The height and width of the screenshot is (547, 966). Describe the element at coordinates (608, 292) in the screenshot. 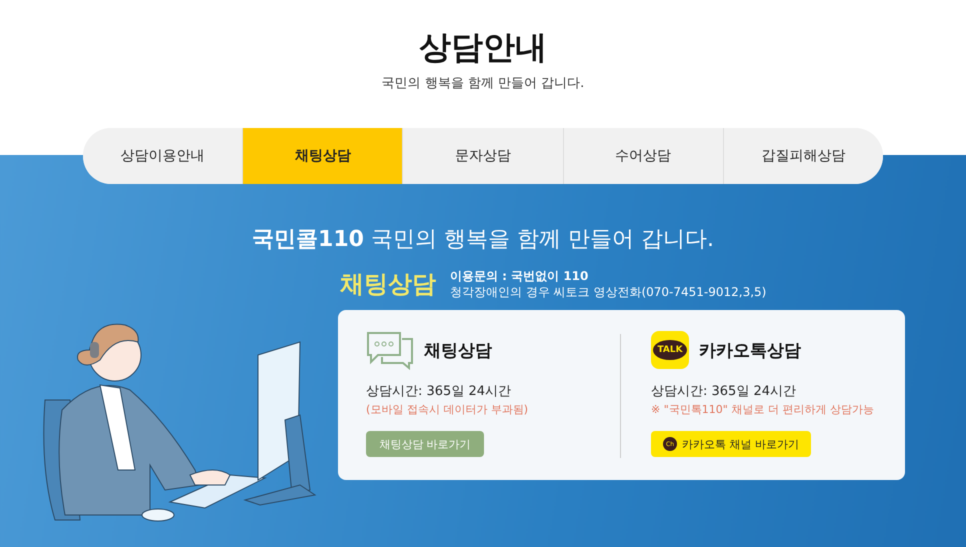

I see `relay-call-note: 청각장애인의 경우 씨토크 영상전화(070-7451-9012,3,5)` at that location.